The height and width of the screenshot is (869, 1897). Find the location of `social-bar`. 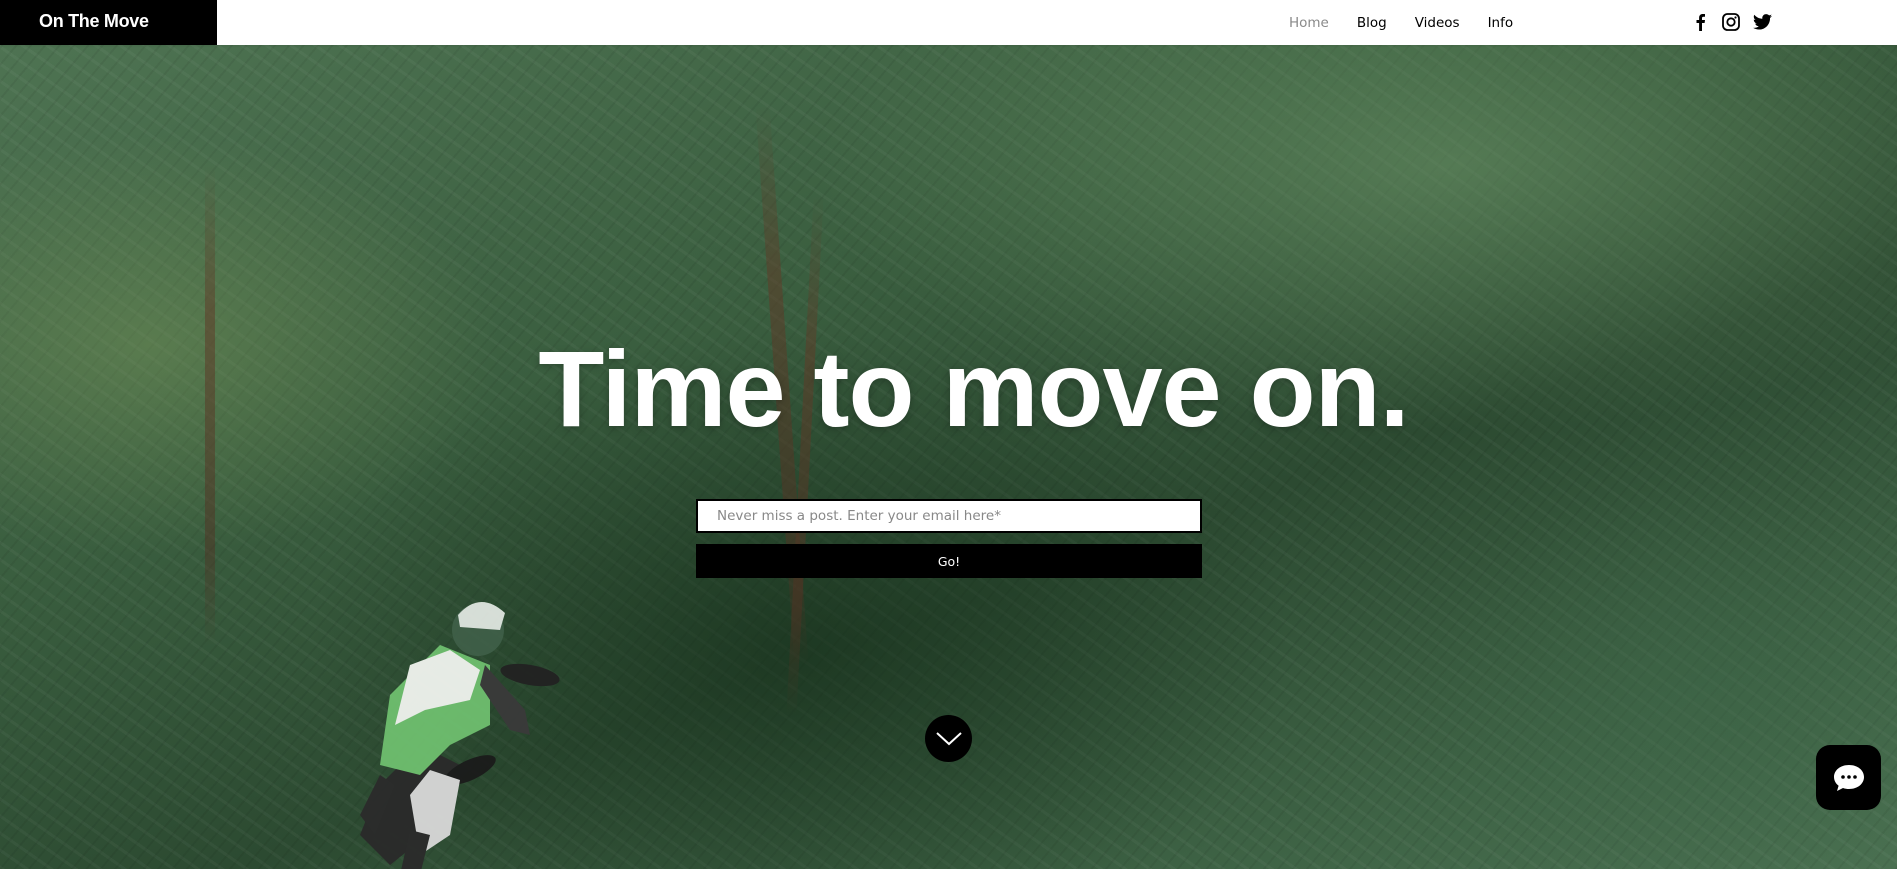

social-bar is located at coordinates (1736, 22).